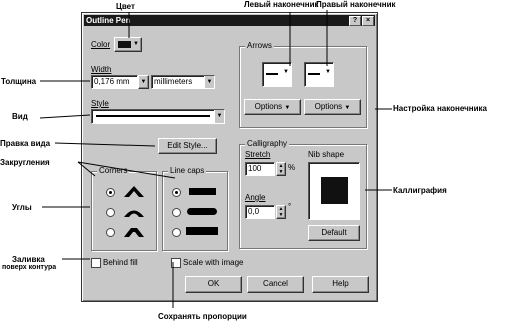  What do you see at coordinates (440, 108) in the screenshot?
I see `callout-arrow-settings: Настройка наконечника` at bounding box center [440, 108].